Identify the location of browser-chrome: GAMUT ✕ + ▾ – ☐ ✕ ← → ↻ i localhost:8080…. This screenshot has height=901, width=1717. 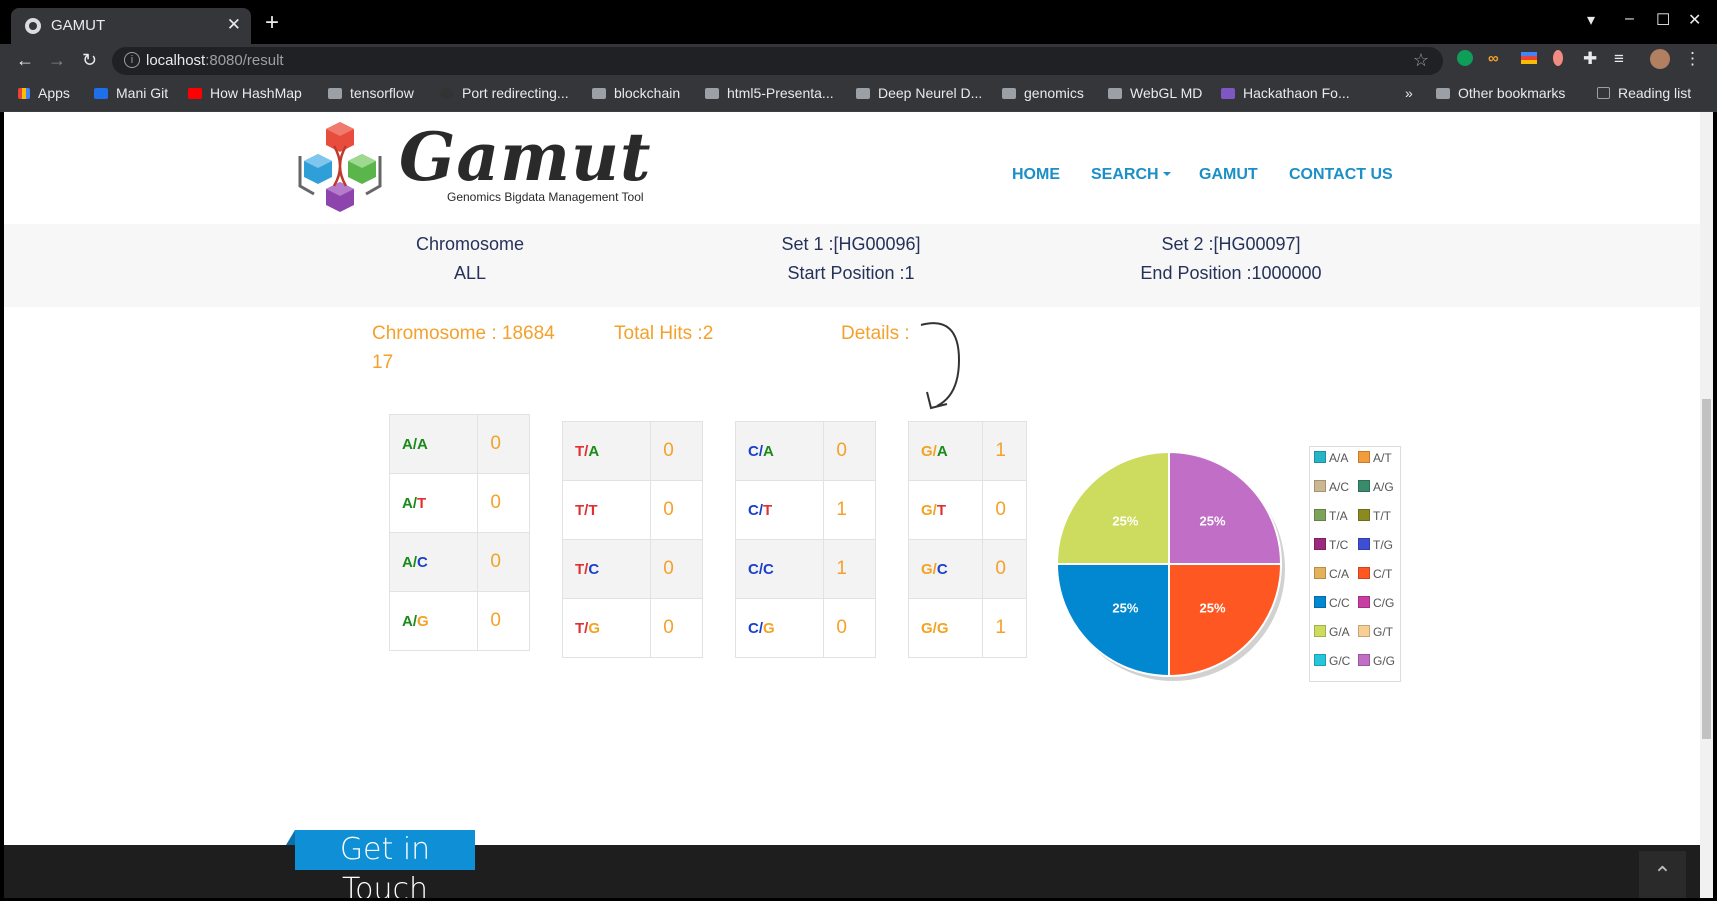
(858, 56).